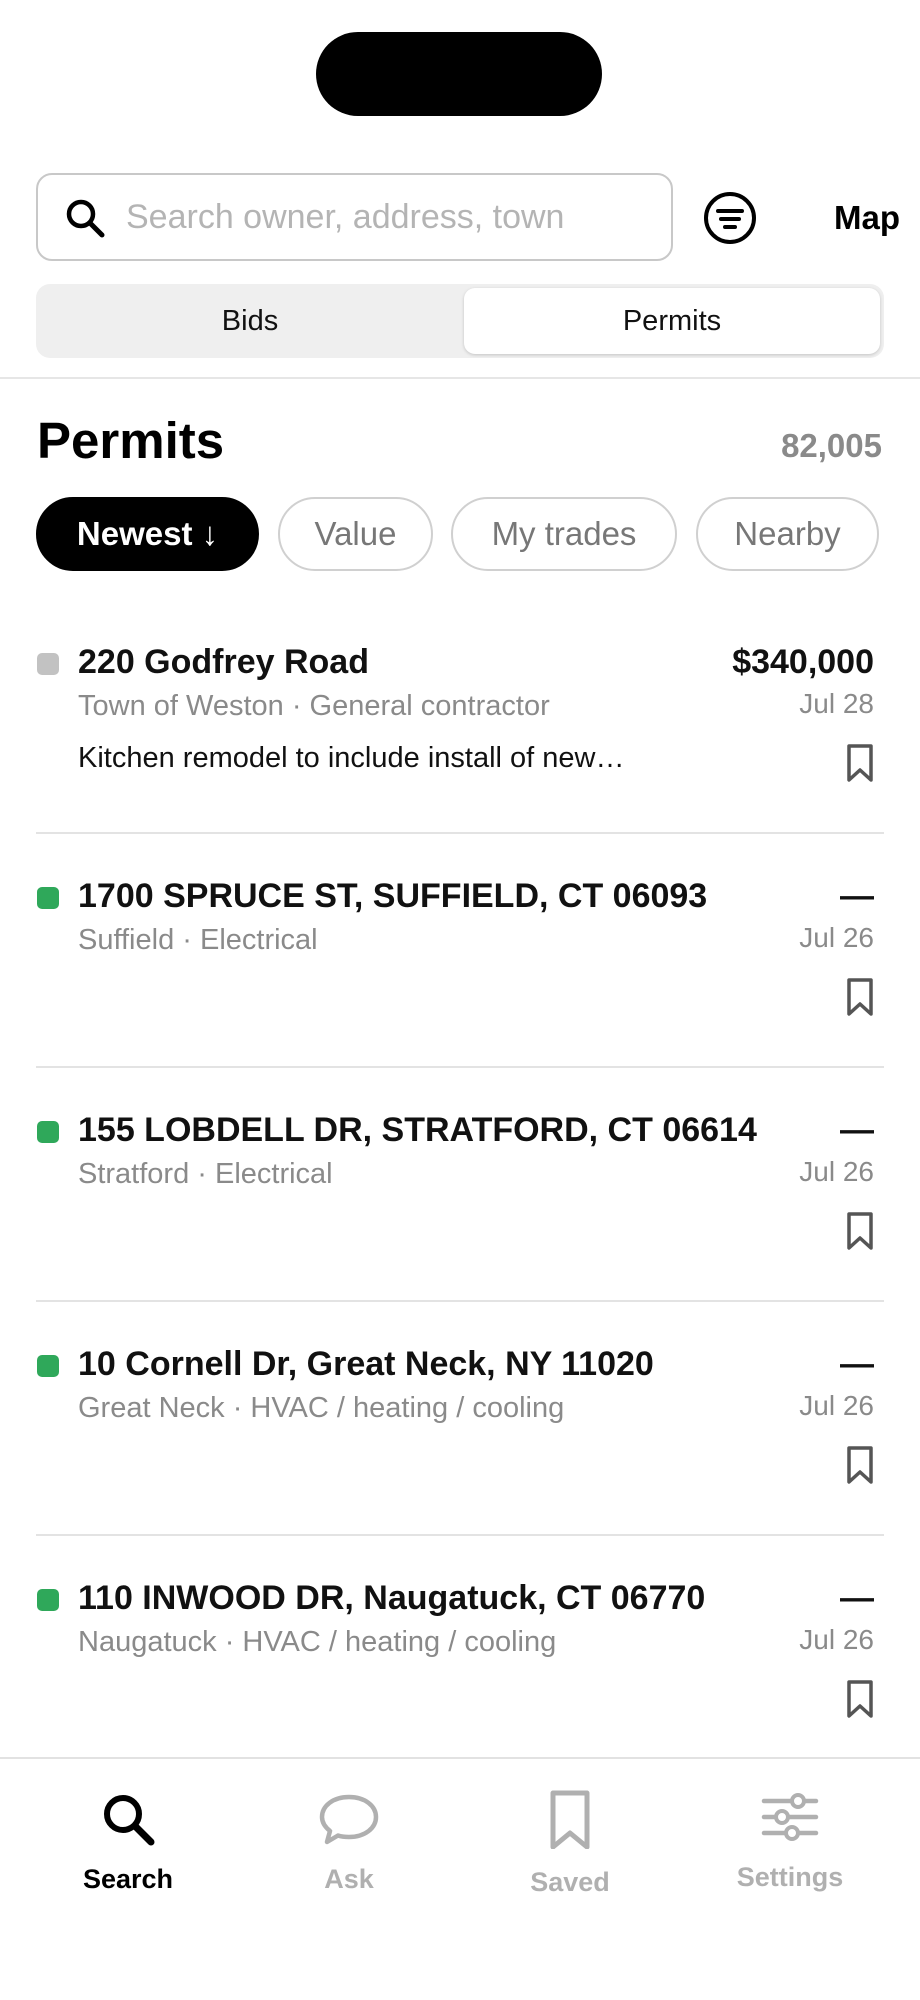  I want to click on search-field-container, so click(354, 217).